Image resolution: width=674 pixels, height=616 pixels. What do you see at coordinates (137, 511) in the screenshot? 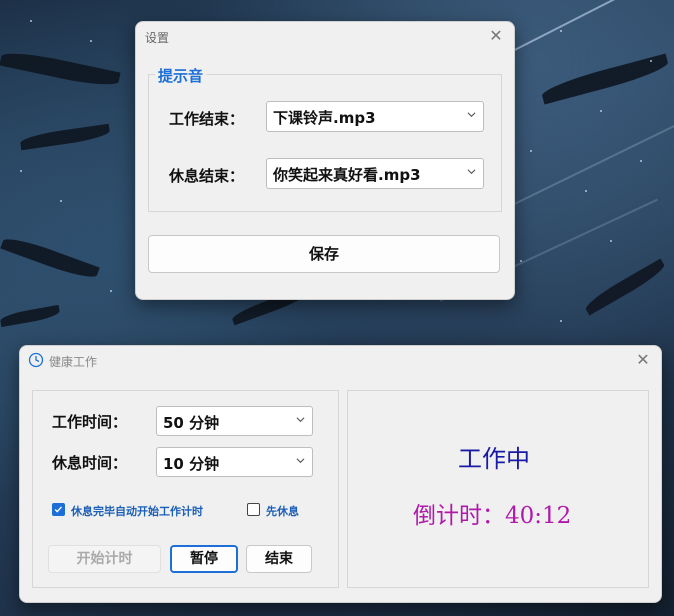
I see `auto-start-label: 休息完毕自动开始工作计时` at bounding box center [137, 511].